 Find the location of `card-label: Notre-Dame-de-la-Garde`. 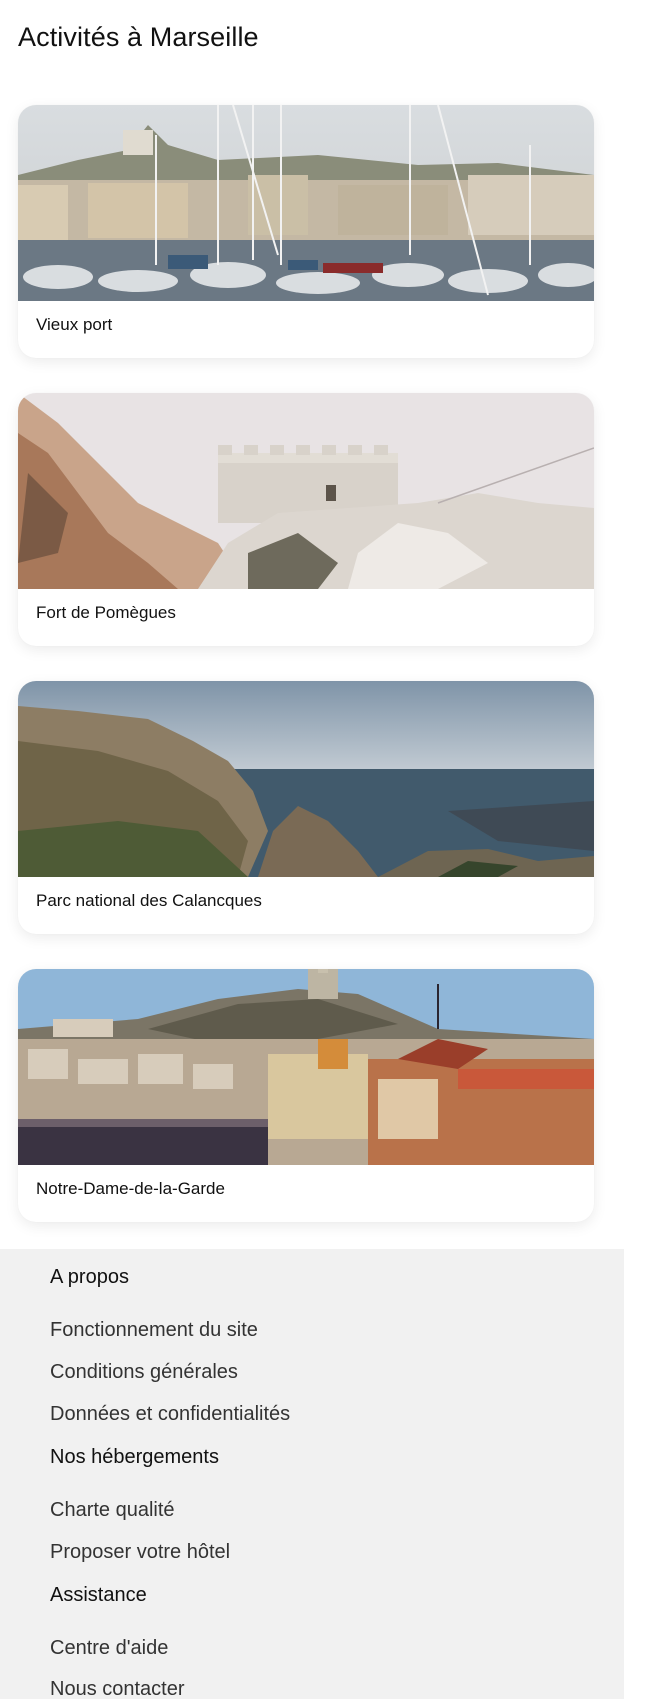

card-label: Notre-Dame-de-la-Garde is located at coordinates (130, 1188).